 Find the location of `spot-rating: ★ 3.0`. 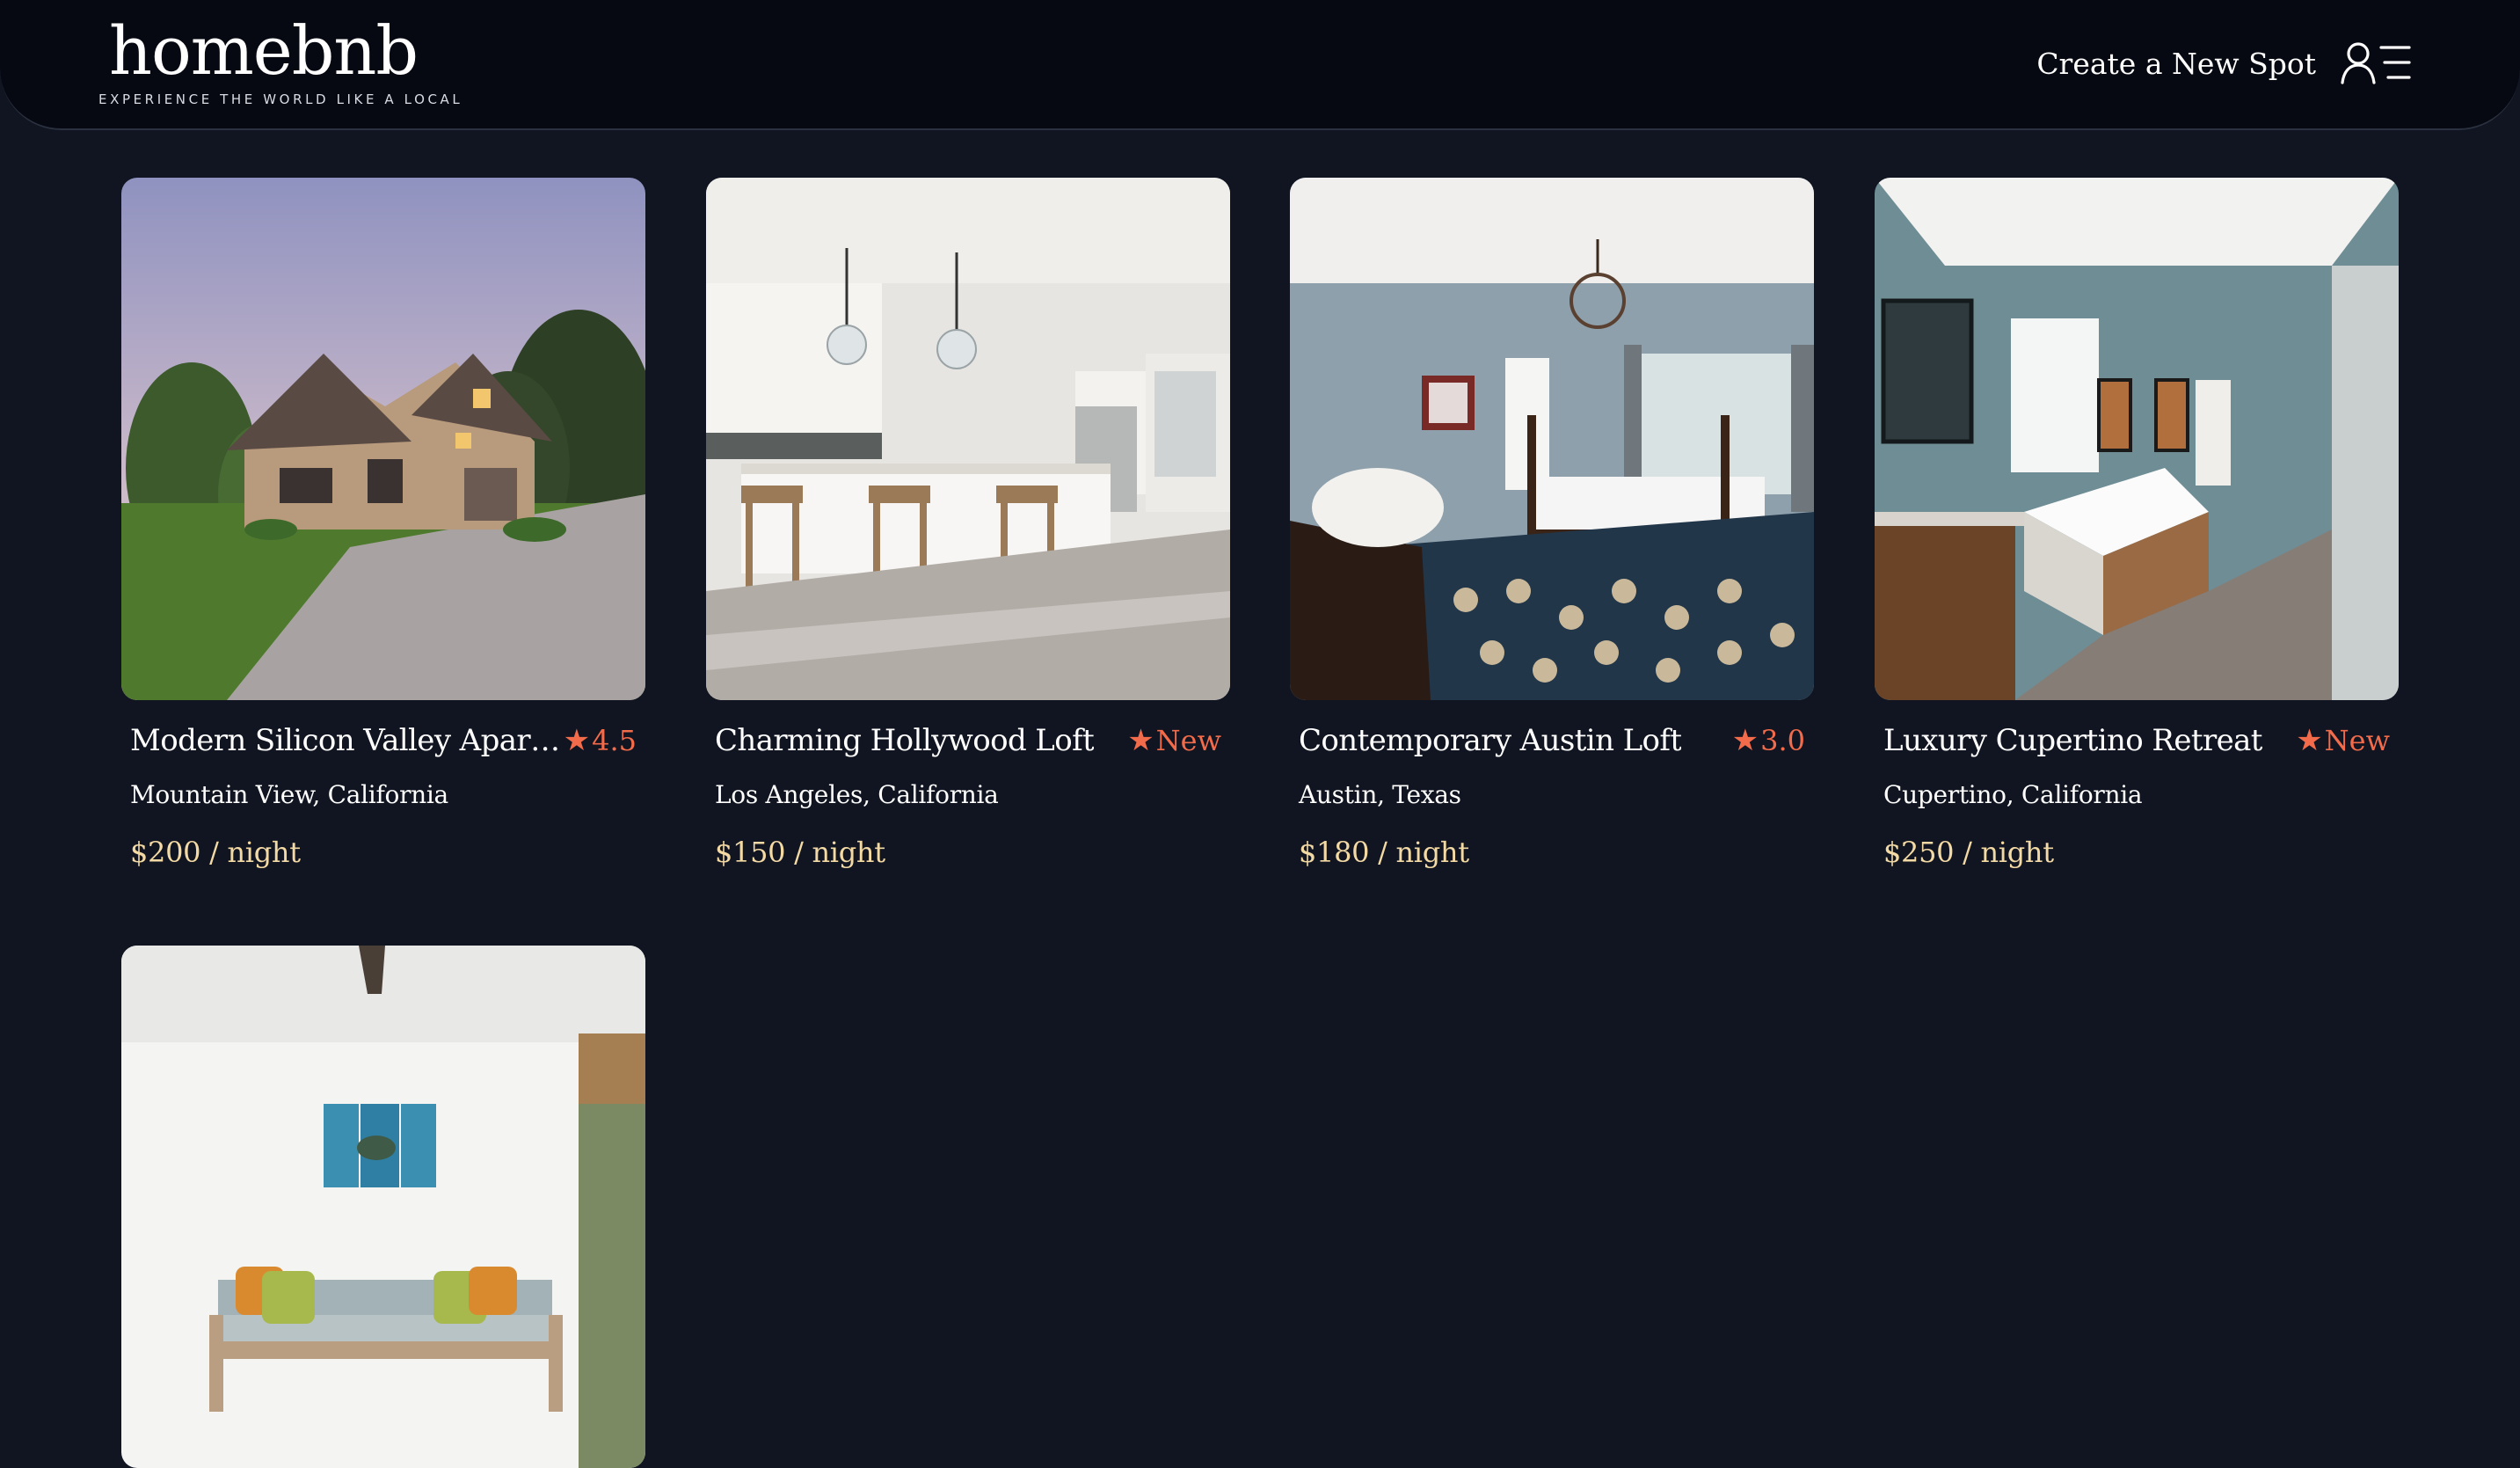

spot-rating: ★ 3.0 is located at coordinates (1768, 740).